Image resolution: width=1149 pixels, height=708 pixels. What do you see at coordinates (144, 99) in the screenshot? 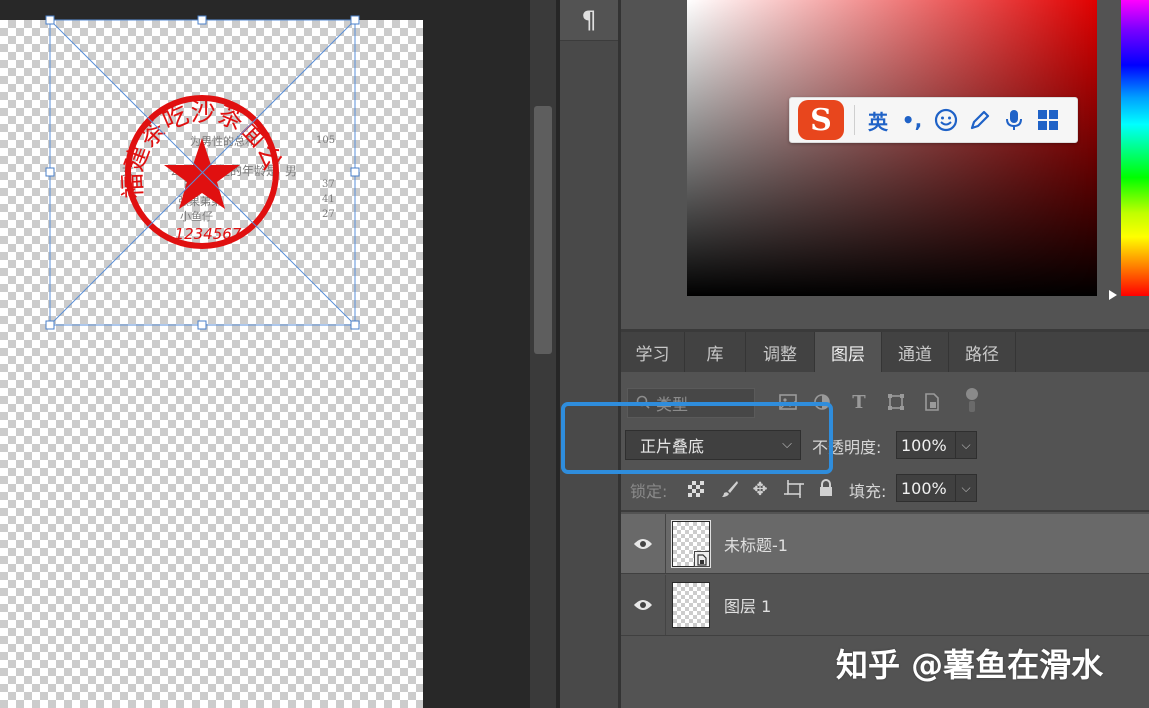
I see `seal-ring-text: 福建茶吃沙茶面公司` at bounding box center [144, 99].